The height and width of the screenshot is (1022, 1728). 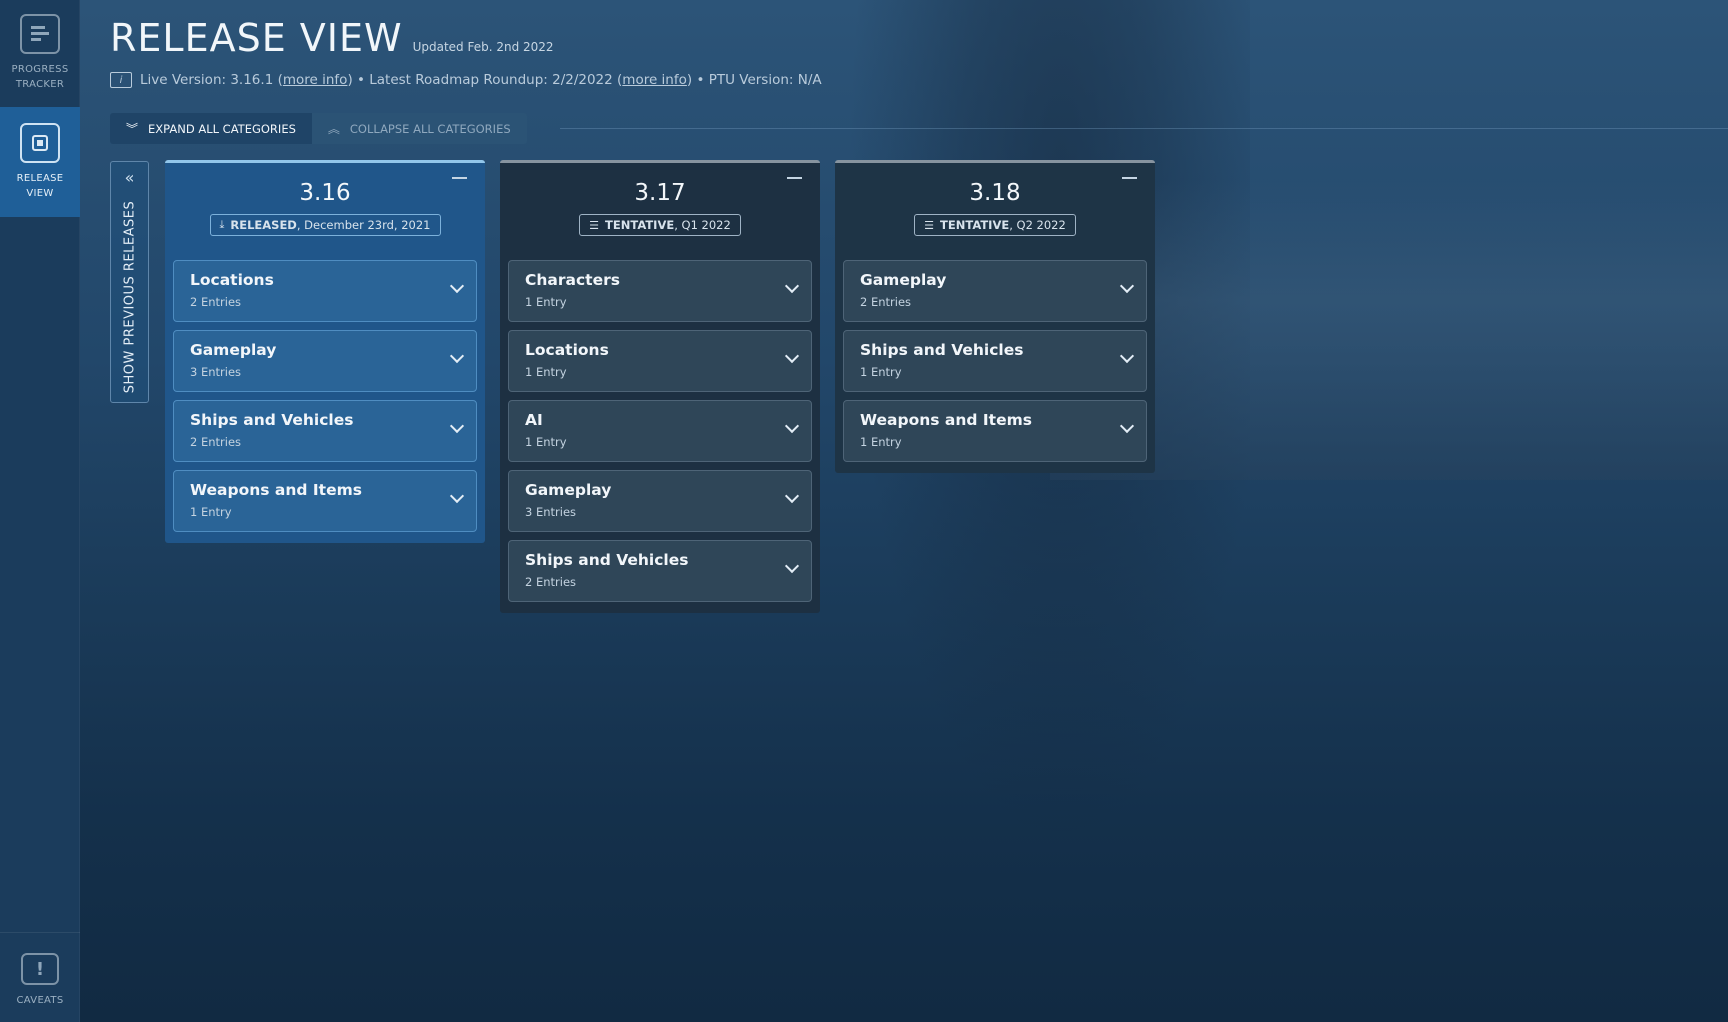 I want to click on sidebar-label-caveats: CAVEATS, so click(x=40, y=1000).